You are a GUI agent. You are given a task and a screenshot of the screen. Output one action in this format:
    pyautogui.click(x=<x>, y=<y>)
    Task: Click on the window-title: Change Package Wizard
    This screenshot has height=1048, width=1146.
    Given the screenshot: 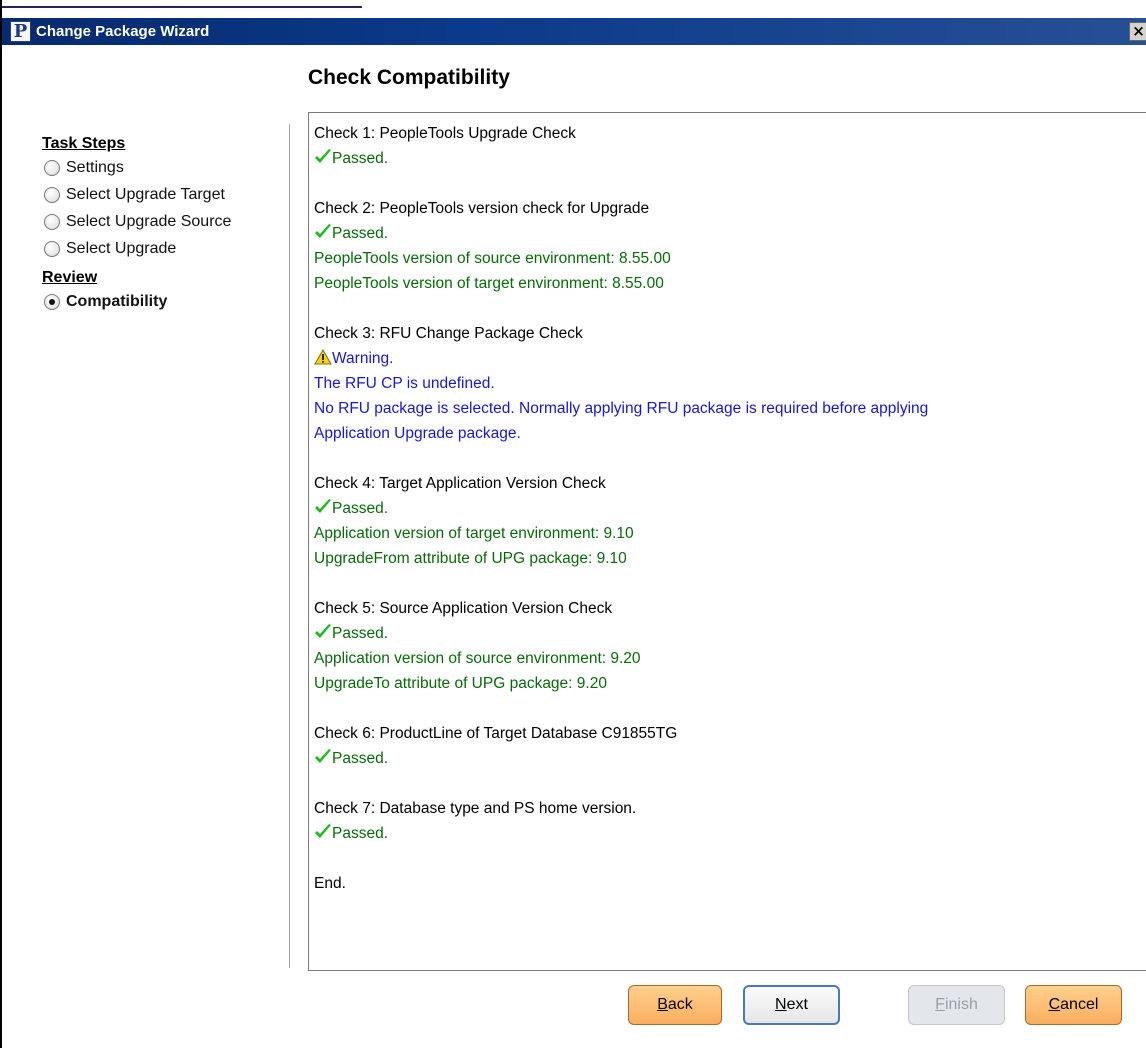 What is the action you would take?
    pyautogui.click(x=123, y=31)
    